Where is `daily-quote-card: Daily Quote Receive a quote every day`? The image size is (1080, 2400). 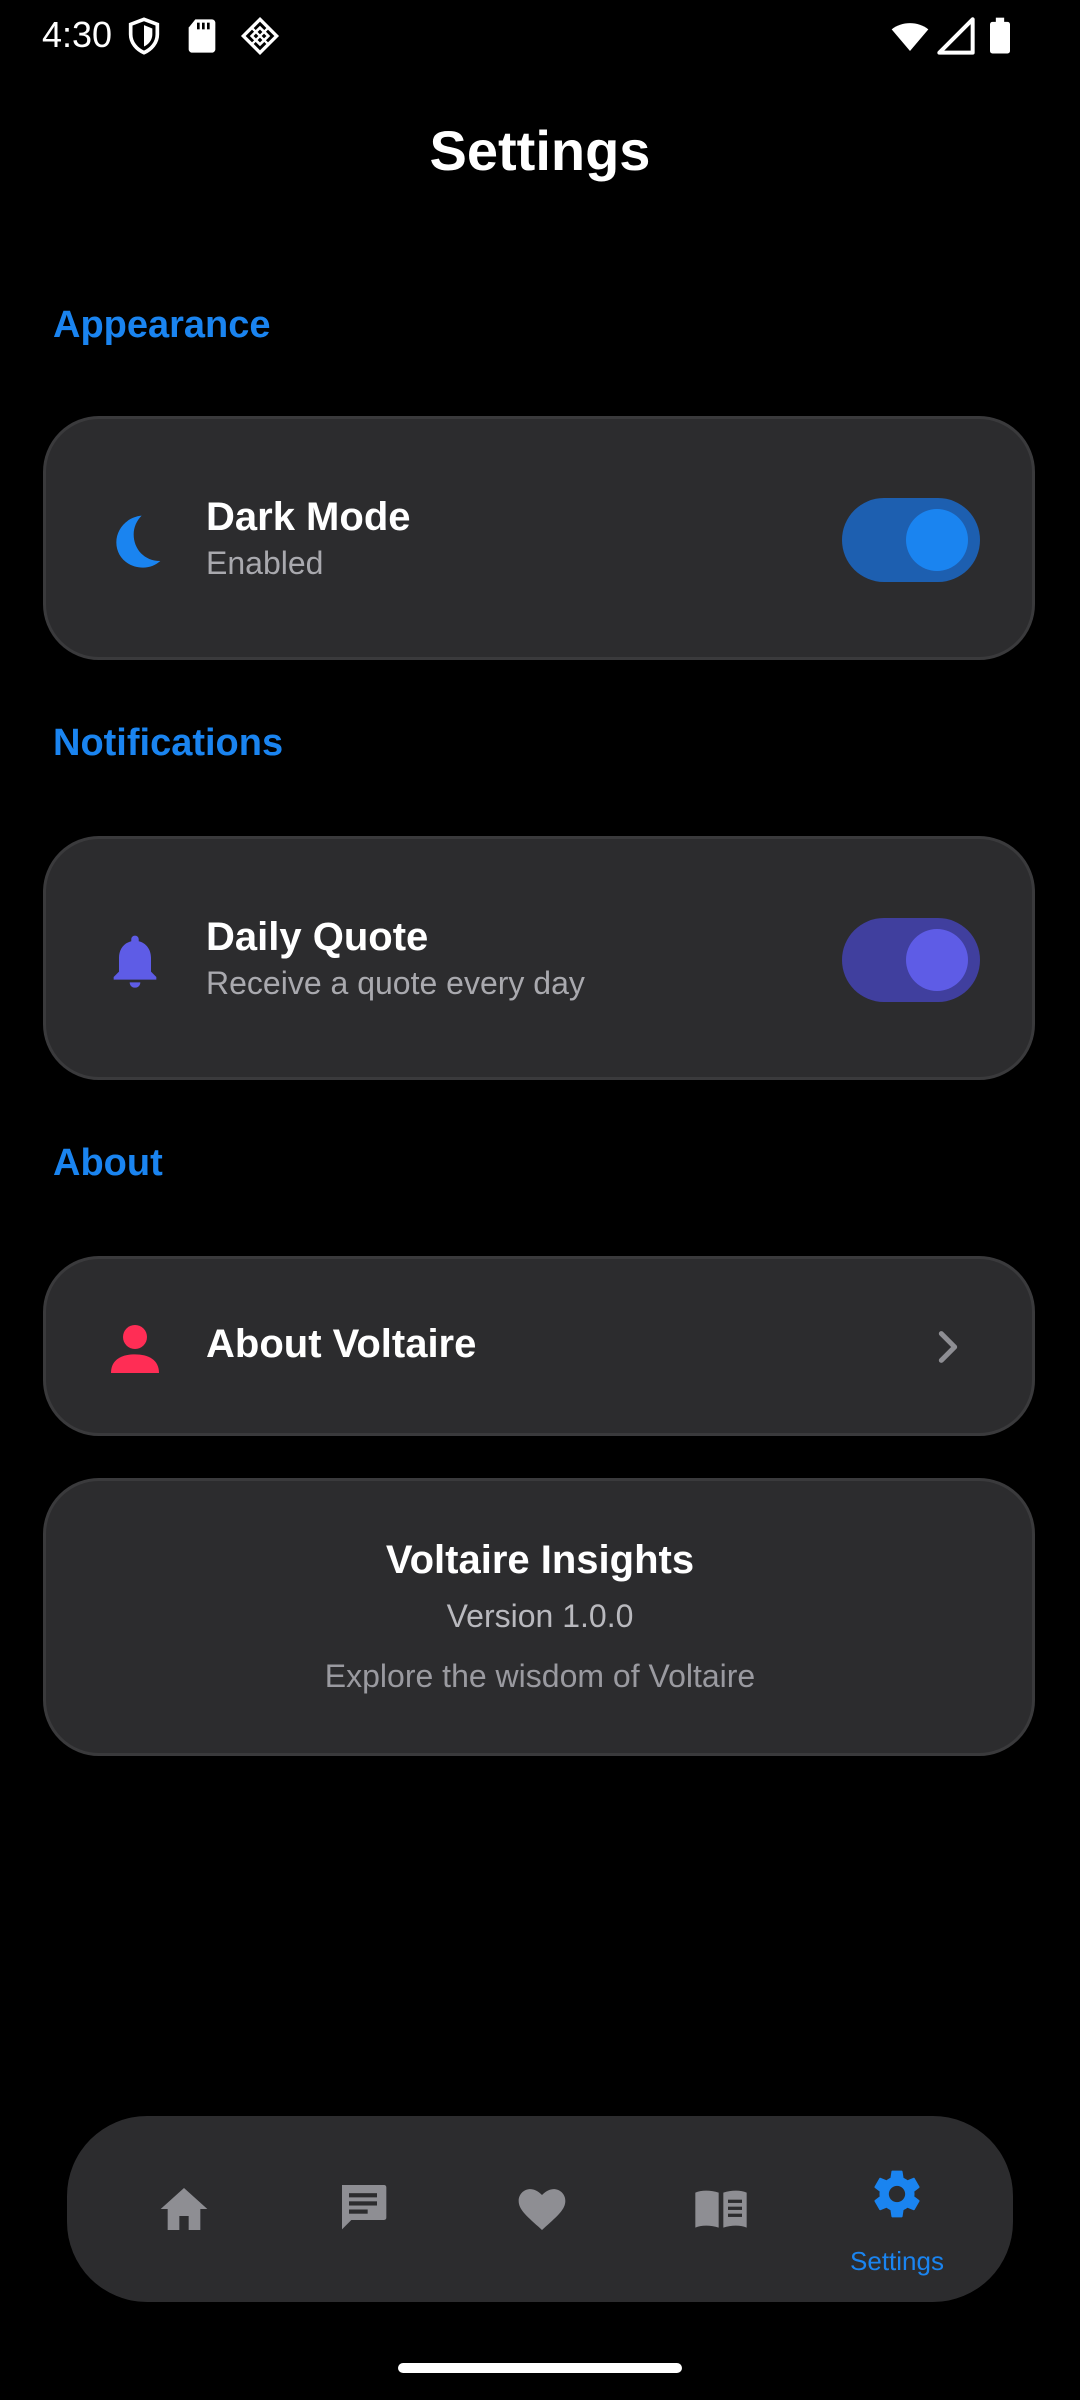 daily-quote-card: Daily Quote Receive a quote every day is located at coordinates (539, 958).